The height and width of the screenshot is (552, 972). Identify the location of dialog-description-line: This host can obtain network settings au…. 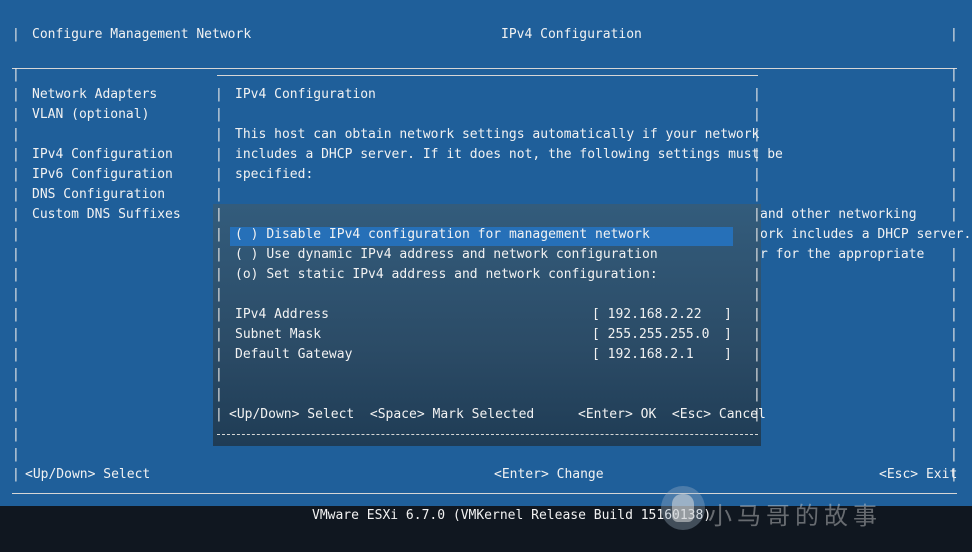
(497, 134).